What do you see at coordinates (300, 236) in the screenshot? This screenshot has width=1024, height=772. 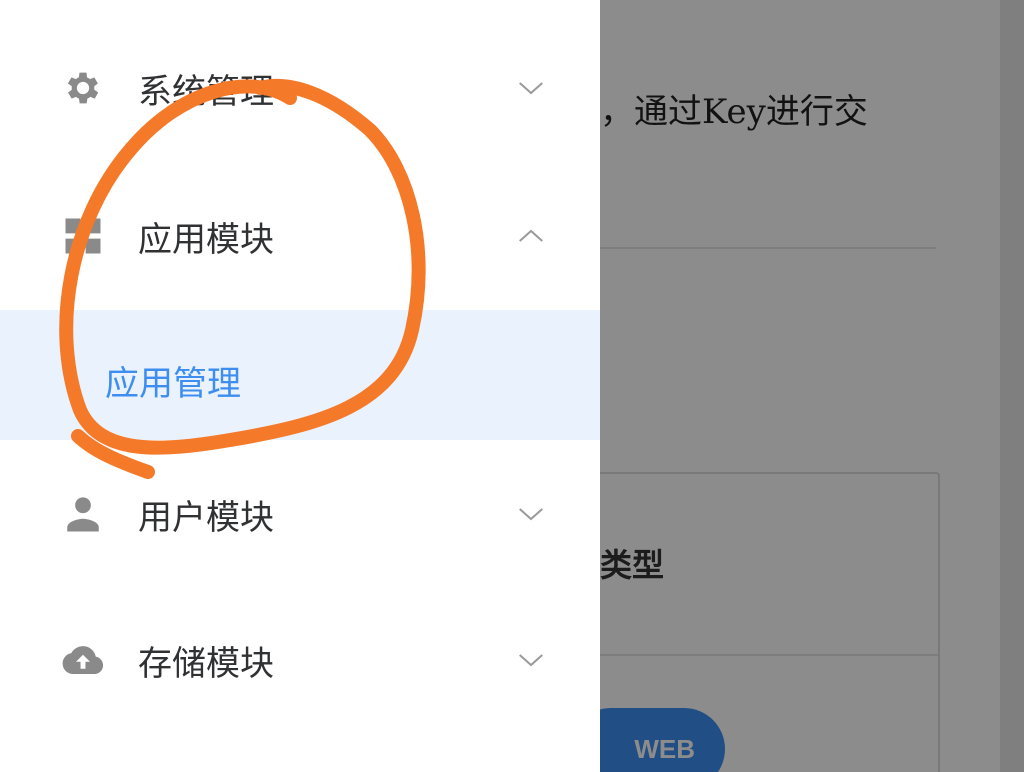 I see `sidebar-item-app-module: 应用模块` at bounding box center [300, 236].